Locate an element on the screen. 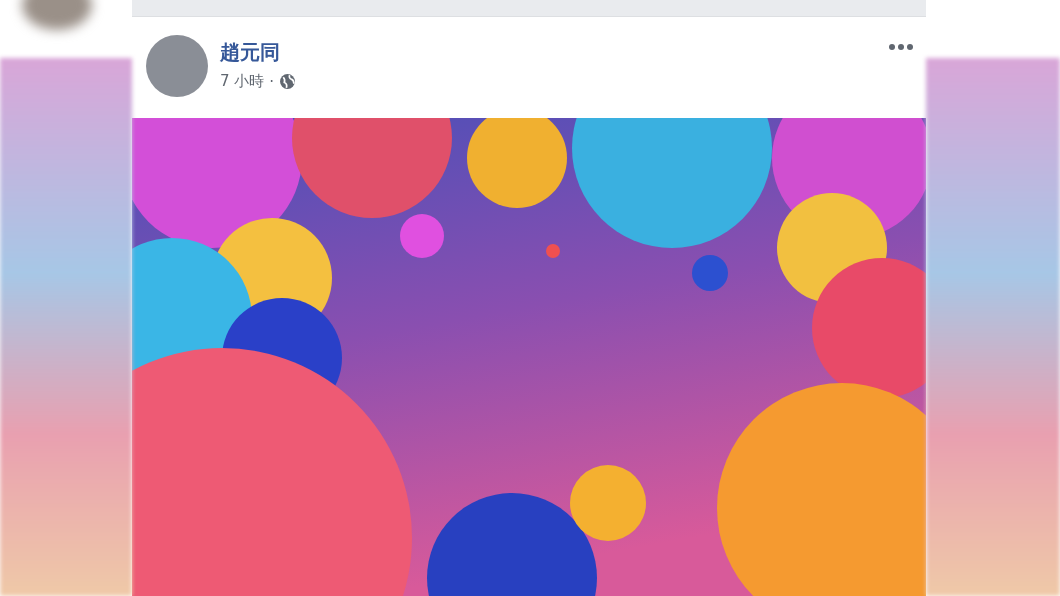 This screenshot has width=1060, height=596. more-options-icon is located at coordinates (901, 47).